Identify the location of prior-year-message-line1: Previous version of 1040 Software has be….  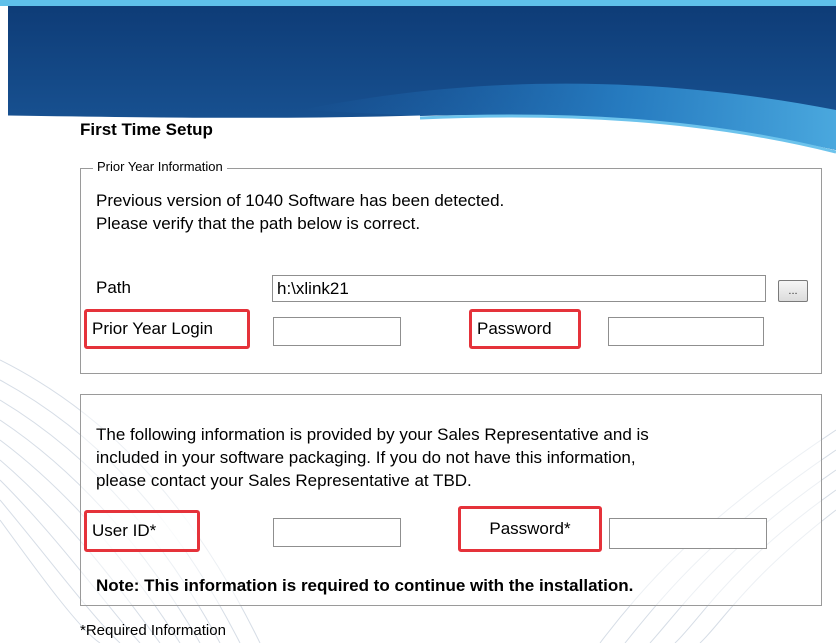
(300, 200).